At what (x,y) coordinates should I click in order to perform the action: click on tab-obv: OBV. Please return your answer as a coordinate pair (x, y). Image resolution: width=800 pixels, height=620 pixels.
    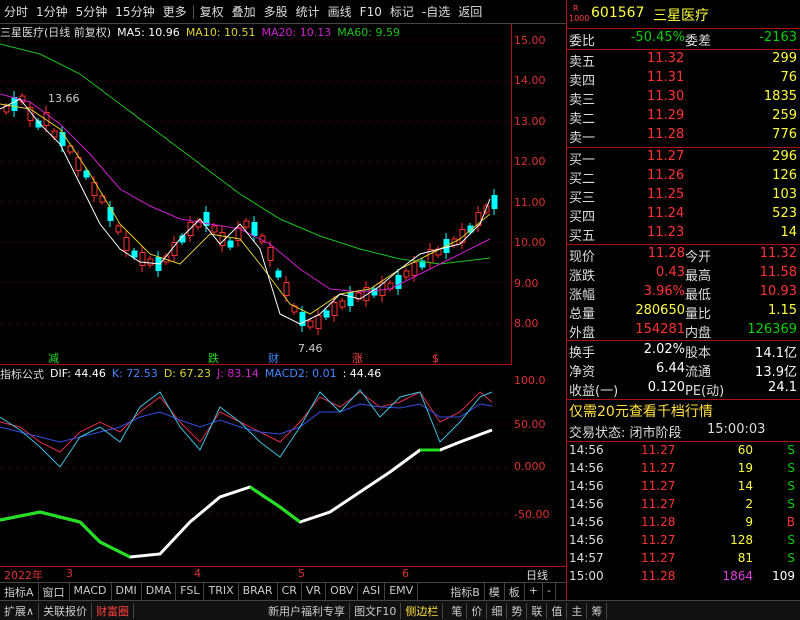
    Looking at the image, I should click on (342, 591).